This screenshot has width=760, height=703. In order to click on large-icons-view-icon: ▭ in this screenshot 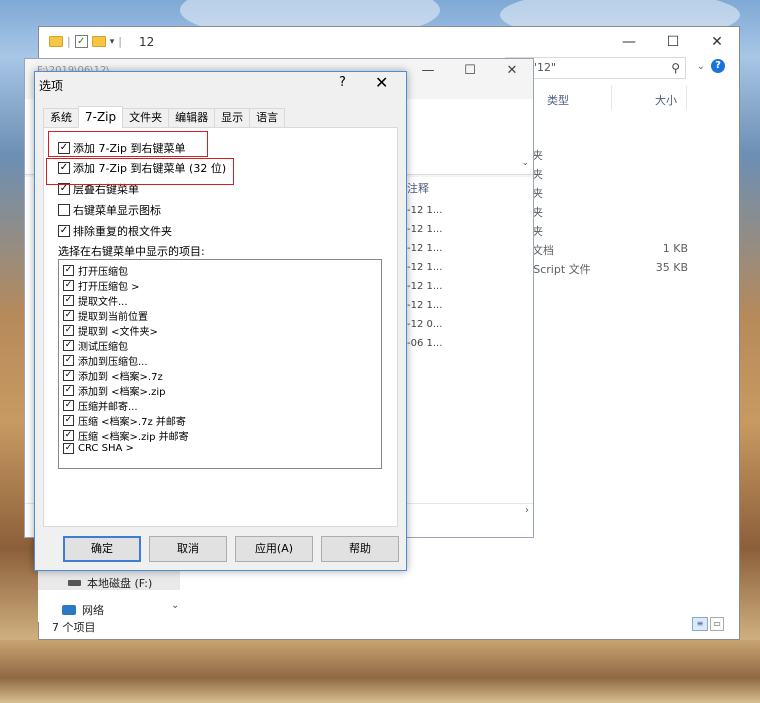, I will do `click(717, 624)`.